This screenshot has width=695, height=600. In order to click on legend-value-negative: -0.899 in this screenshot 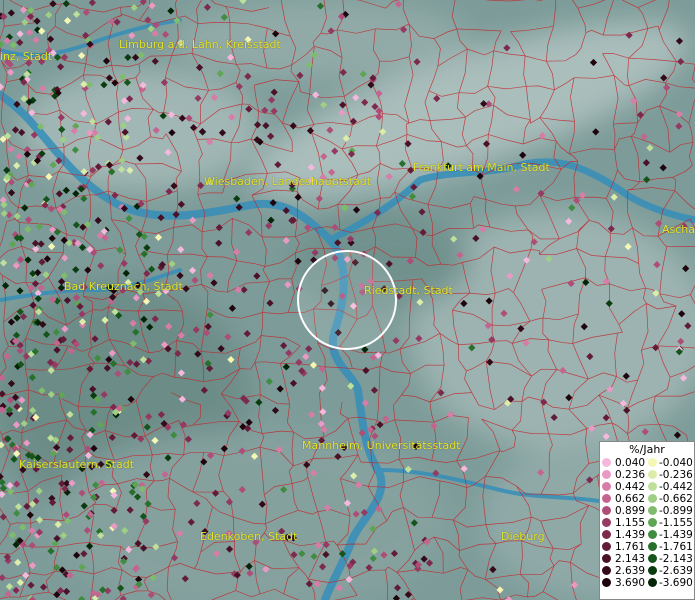, I will do `click(676, 511)`.